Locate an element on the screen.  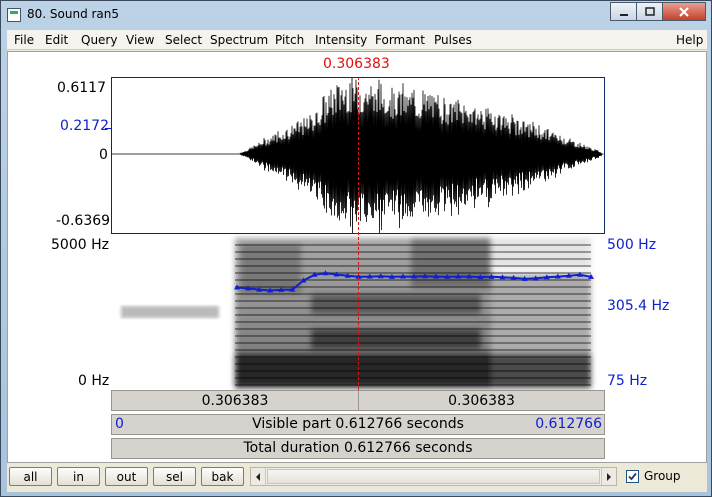
group-toggle: Group is located at coordinates (653, 476).